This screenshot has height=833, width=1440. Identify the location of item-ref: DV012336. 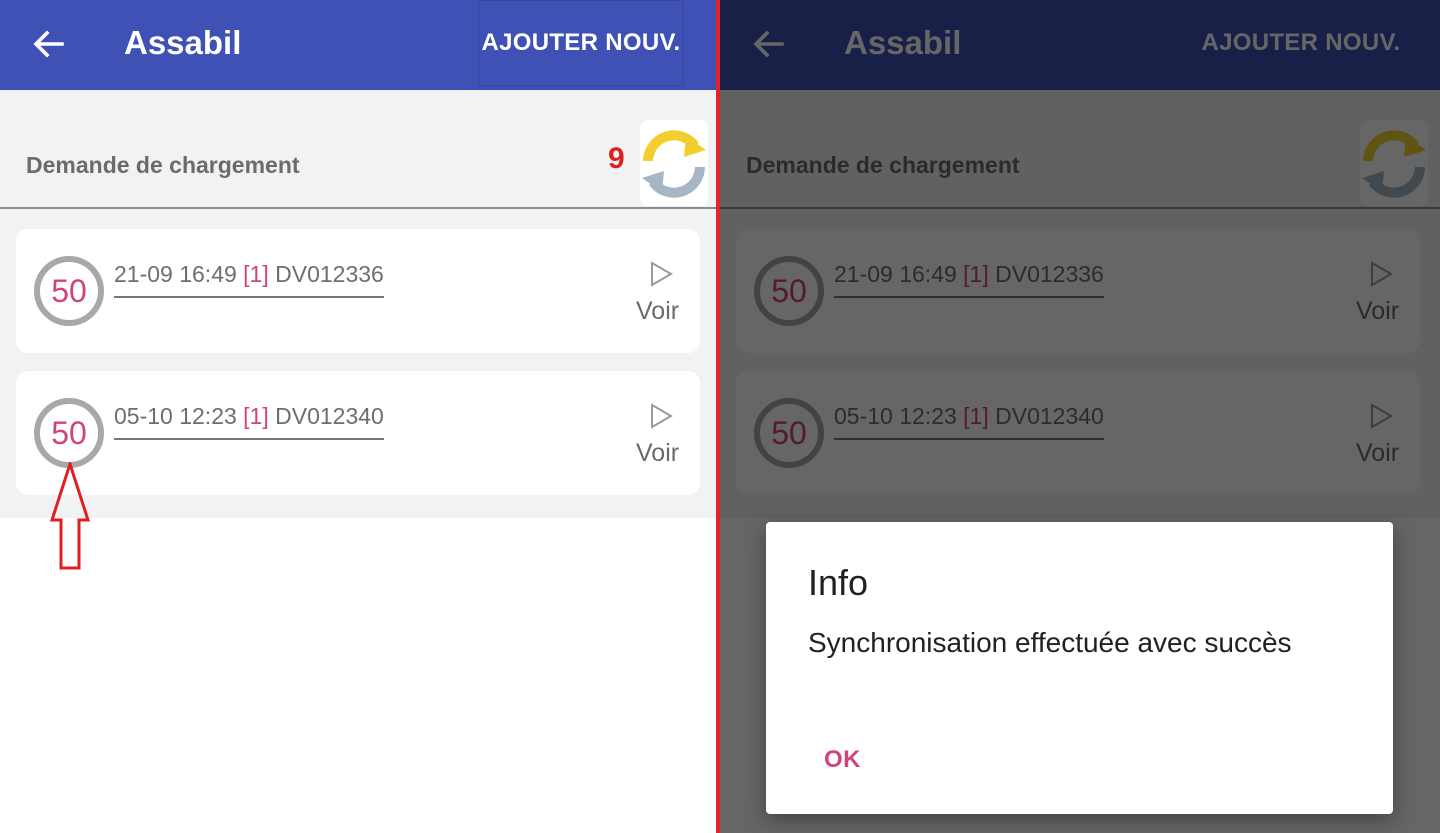
(329, 274).